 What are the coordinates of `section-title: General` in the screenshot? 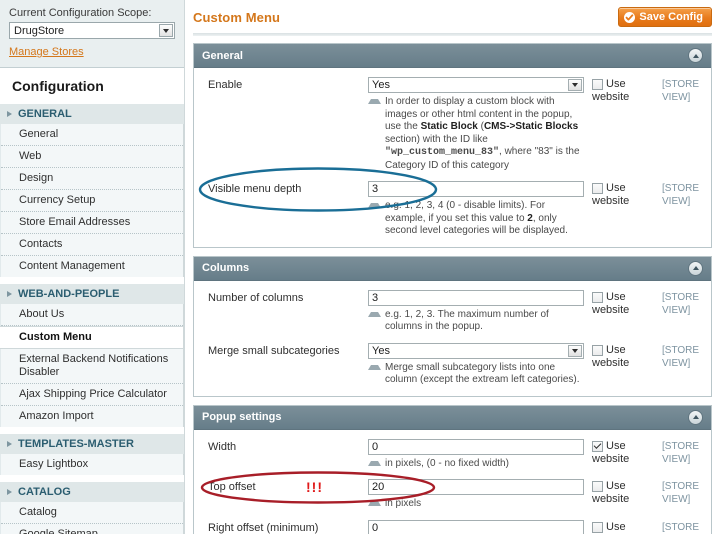 It's located at (222, 55).